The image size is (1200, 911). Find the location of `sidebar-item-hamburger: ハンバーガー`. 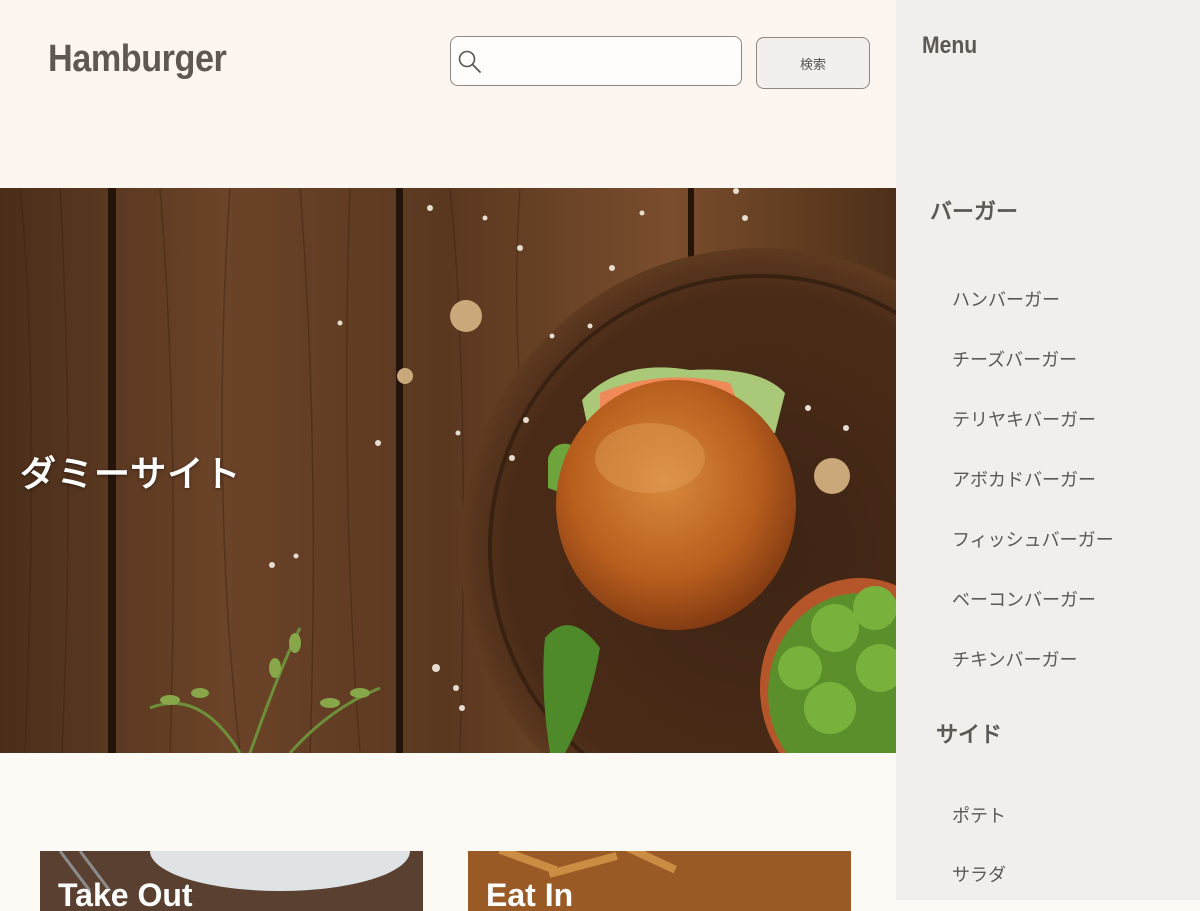

sidebar-item-hamburger: ハンバーガー is located at coordinates (1006, 299).